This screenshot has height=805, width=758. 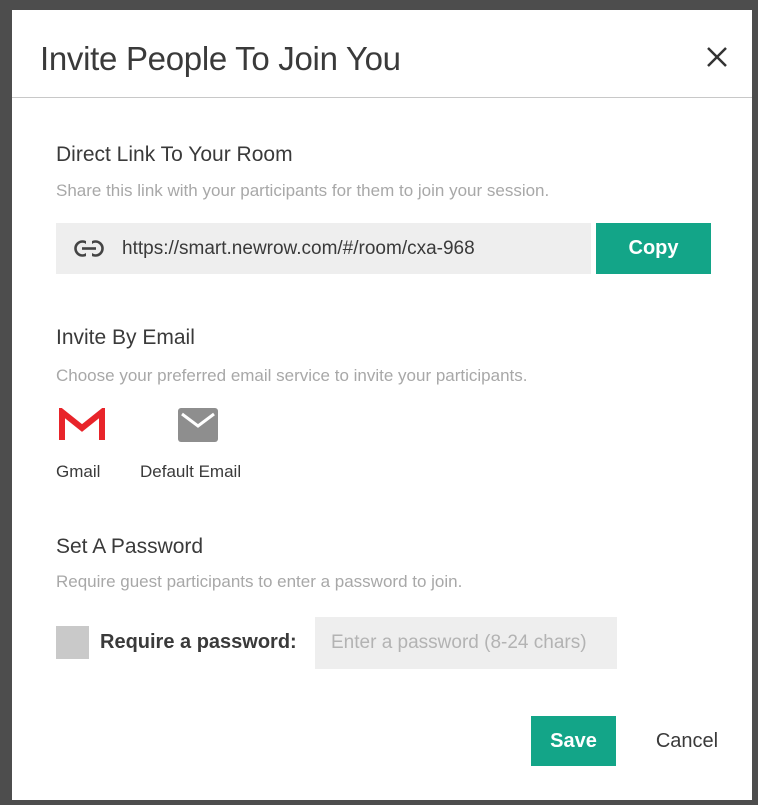 What do you see at coordinates (198, 642) in the screenshot?
I see `require-password-label: Require a password:` at bounding box center [198, 642].